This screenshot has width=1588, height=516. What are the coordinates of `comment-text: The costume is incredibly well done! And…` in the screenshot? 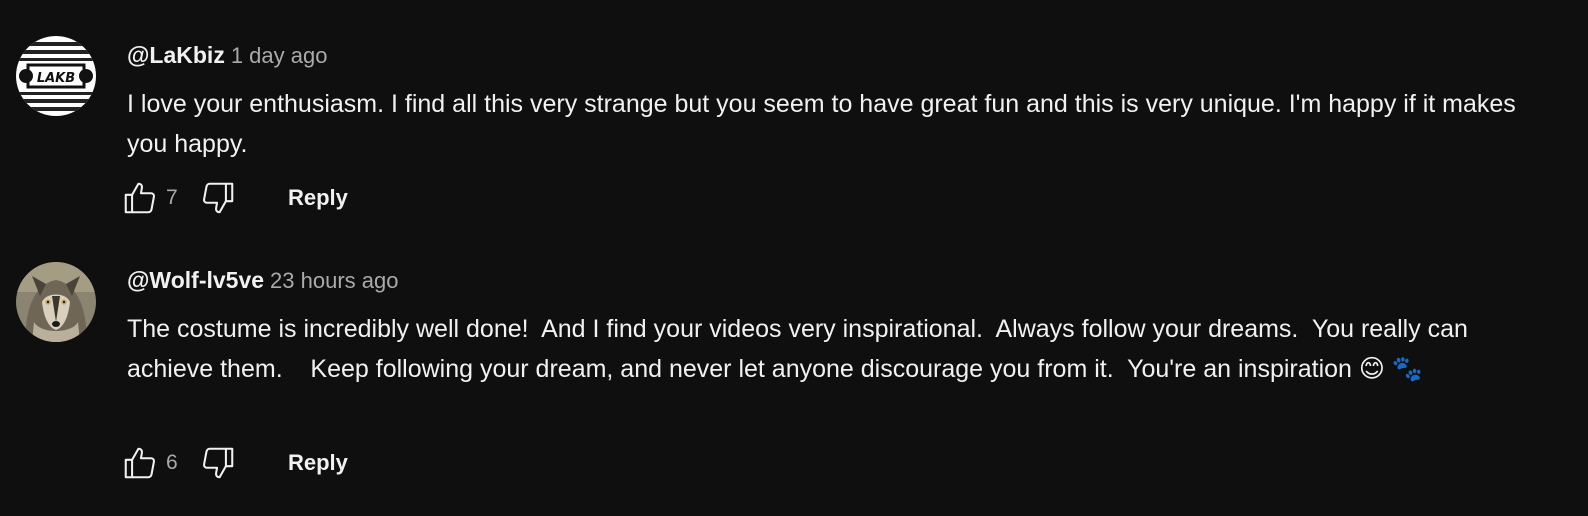 It's located at (801, 349).